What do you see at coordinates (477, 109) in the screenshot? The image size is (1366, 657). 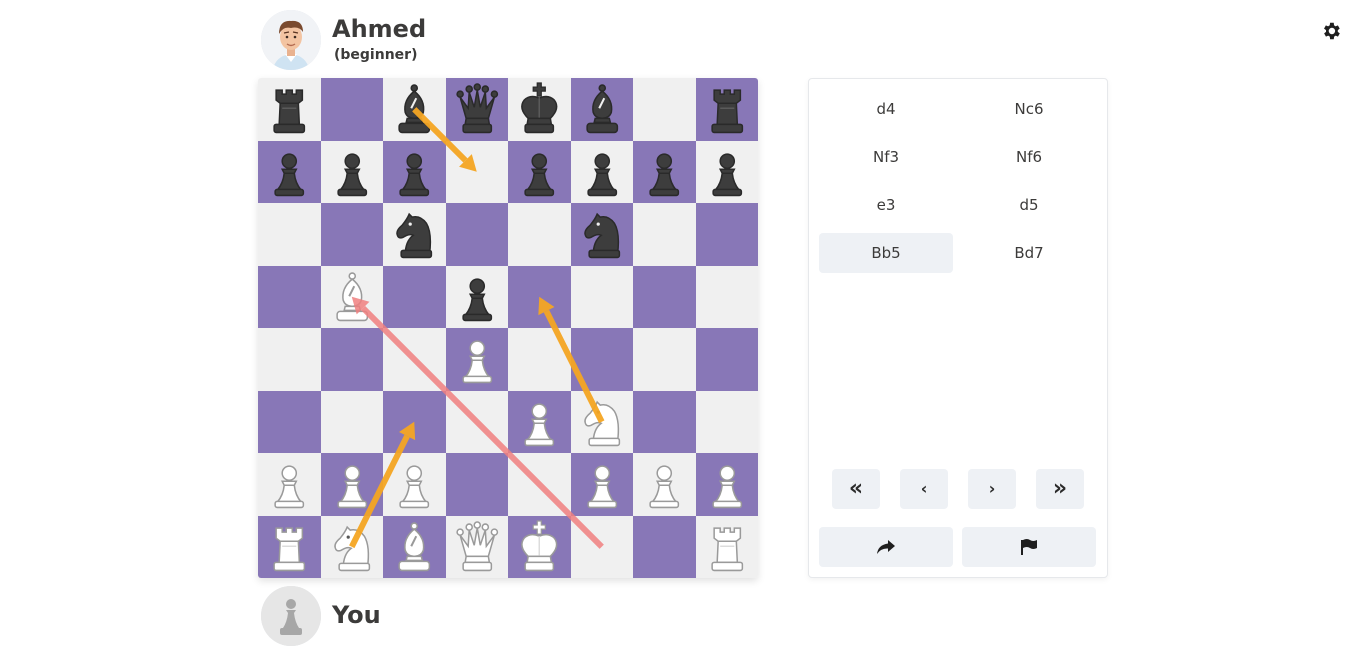 I see `black-queen-icon` at bounding box center [477, 109].